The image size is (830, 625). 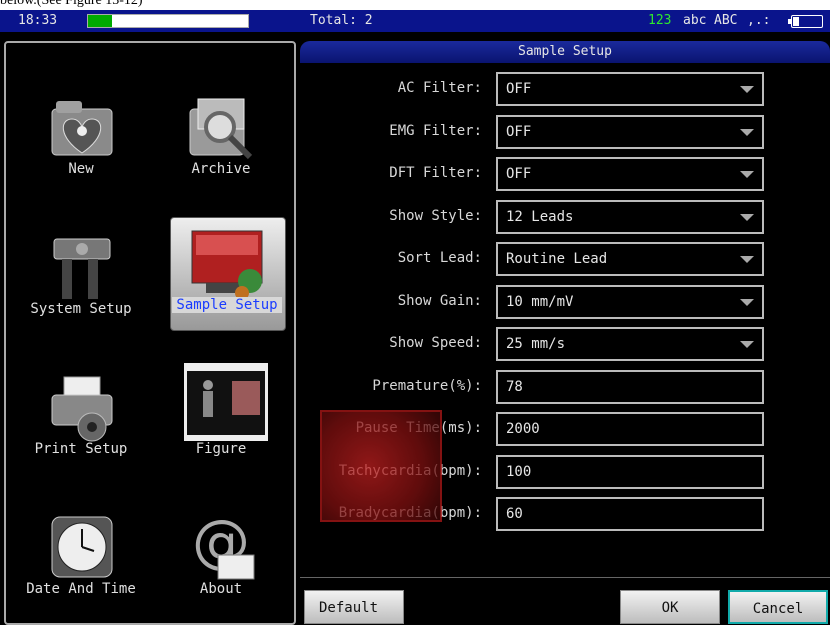 I want to click on menu-item-print-setup: Print Setup, so click(x=81, y=418).